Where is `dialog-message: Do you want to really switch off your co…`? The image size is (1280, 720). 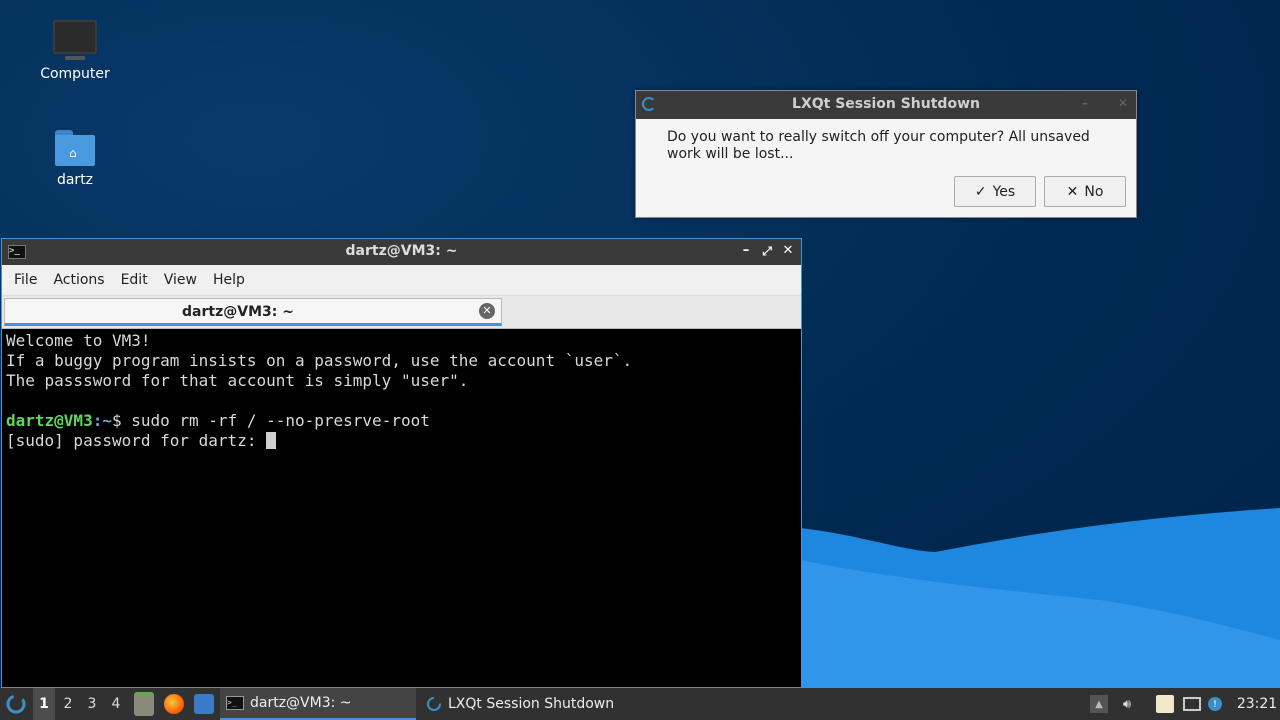
dialog-message: Do you want to really switch off your co… is located at coordinates (878, 145).